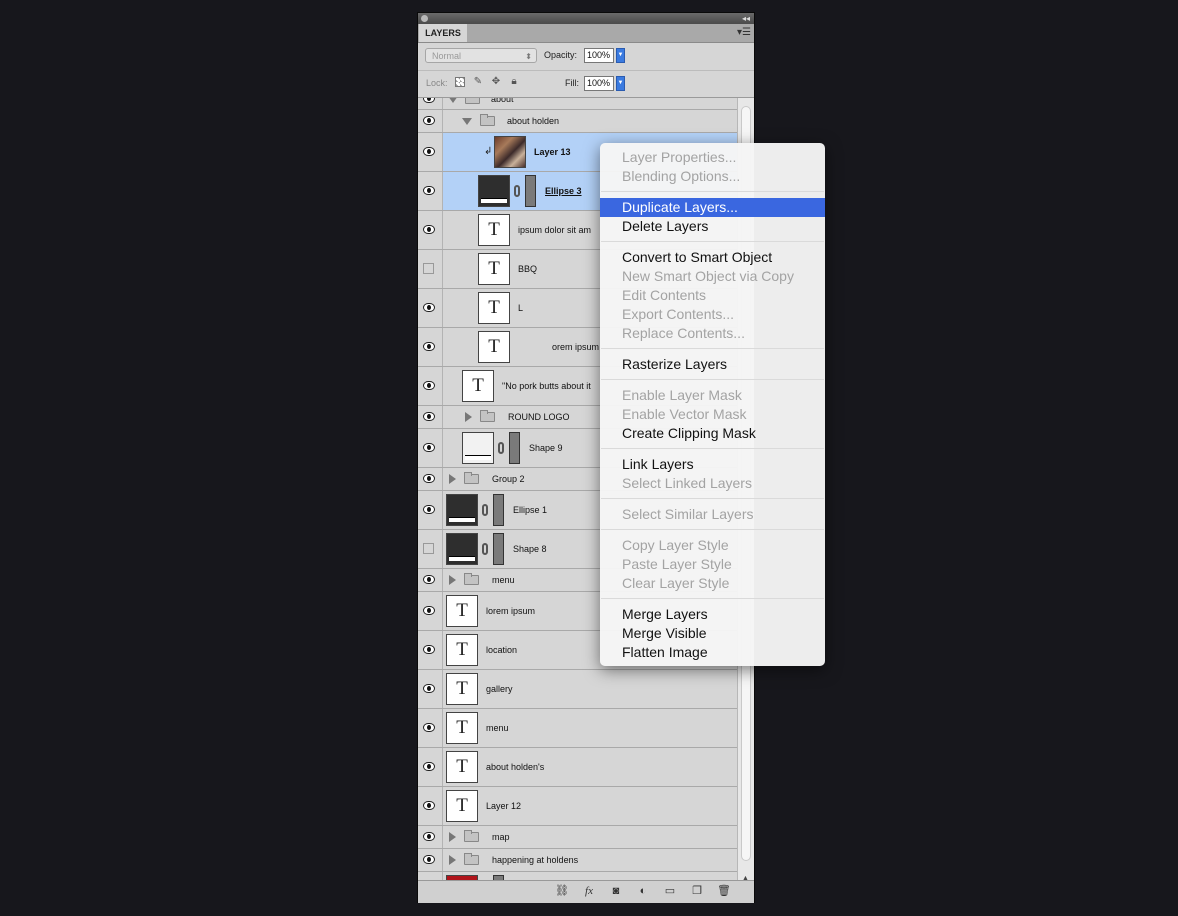 The height and width of the screenshot is (916, 1178). Describe the element at coordinates (712, 464) in the screenshot. I see `menu-item-link-layers: Link Layers` at that location.